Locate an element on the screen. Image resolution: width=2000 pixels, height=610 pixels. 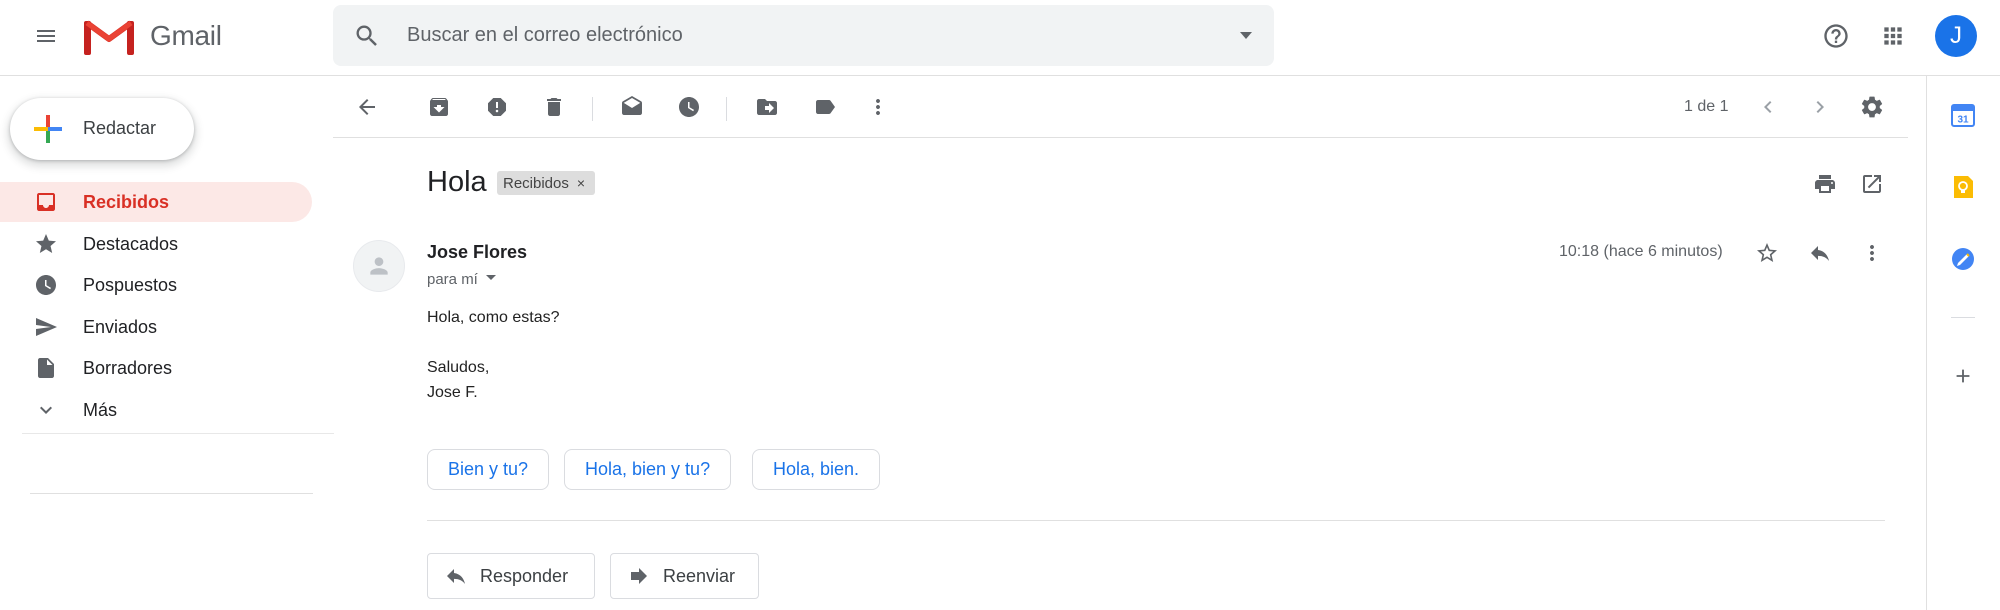
body-blank-line is located at coordinates (493, 342).